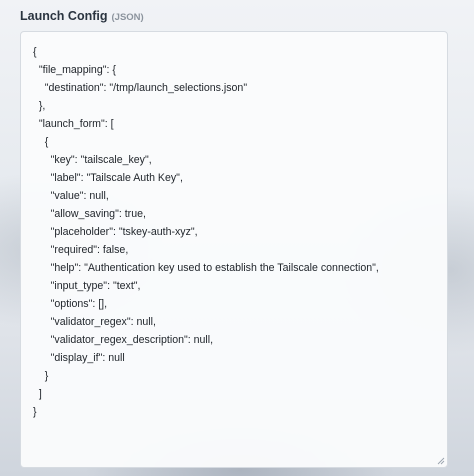 The width and height of the screenshot is (474, 476). I want to click on launch-config-header: Launch Config (JSON), so click(82, 17).